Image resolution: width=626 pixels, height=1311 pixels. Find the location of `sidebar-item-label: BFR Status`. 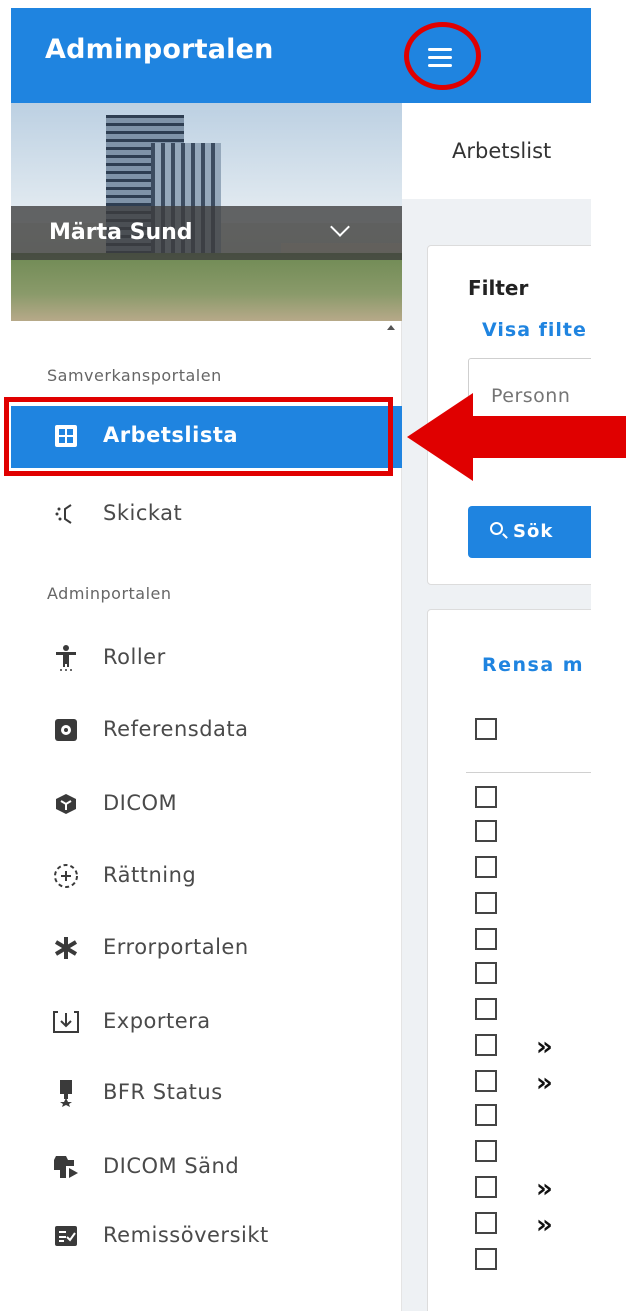

sidebar-item-label: BFR Status is located at coordinates (163, 1092).